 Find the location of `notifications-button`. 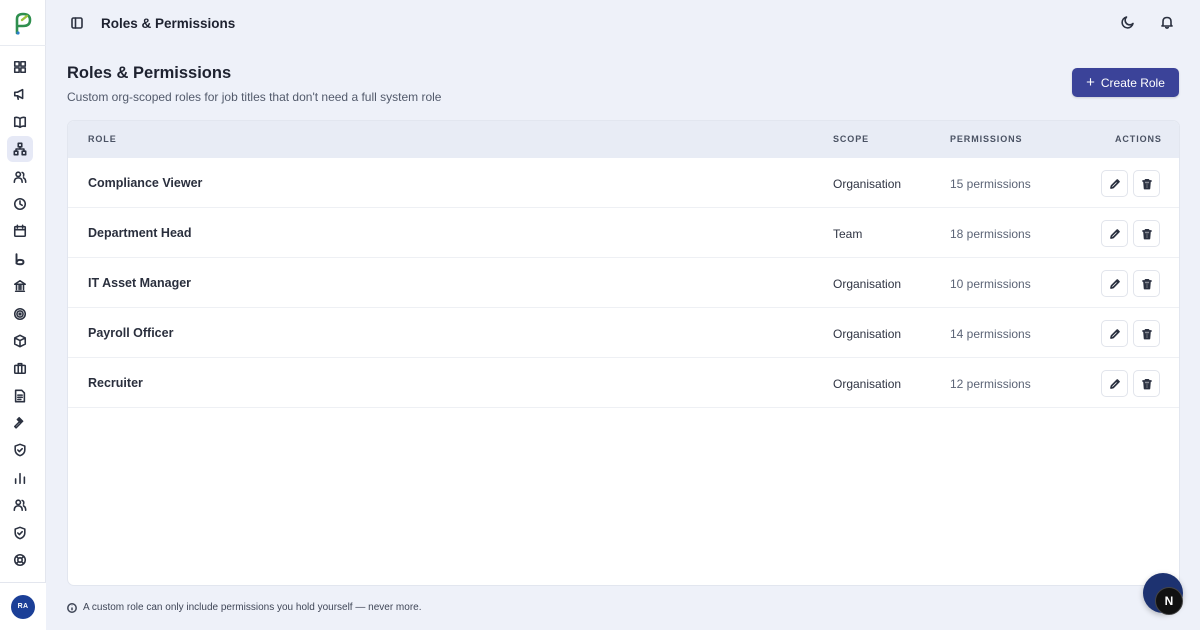

notifications-button is located at coordinates (1167, 22).